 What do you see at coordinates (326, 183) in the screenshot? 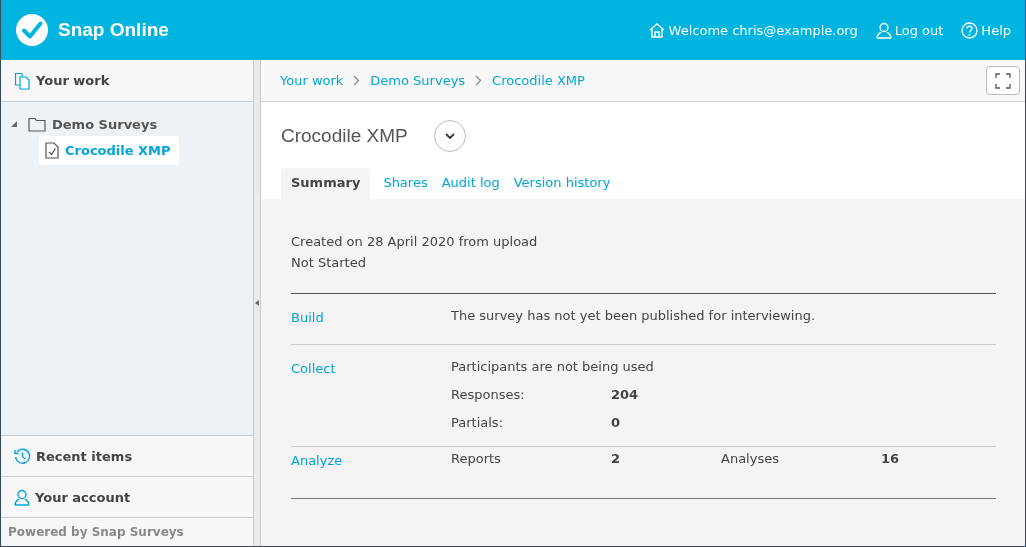
I see `tab: Summary` at bounding box center [326, 183].